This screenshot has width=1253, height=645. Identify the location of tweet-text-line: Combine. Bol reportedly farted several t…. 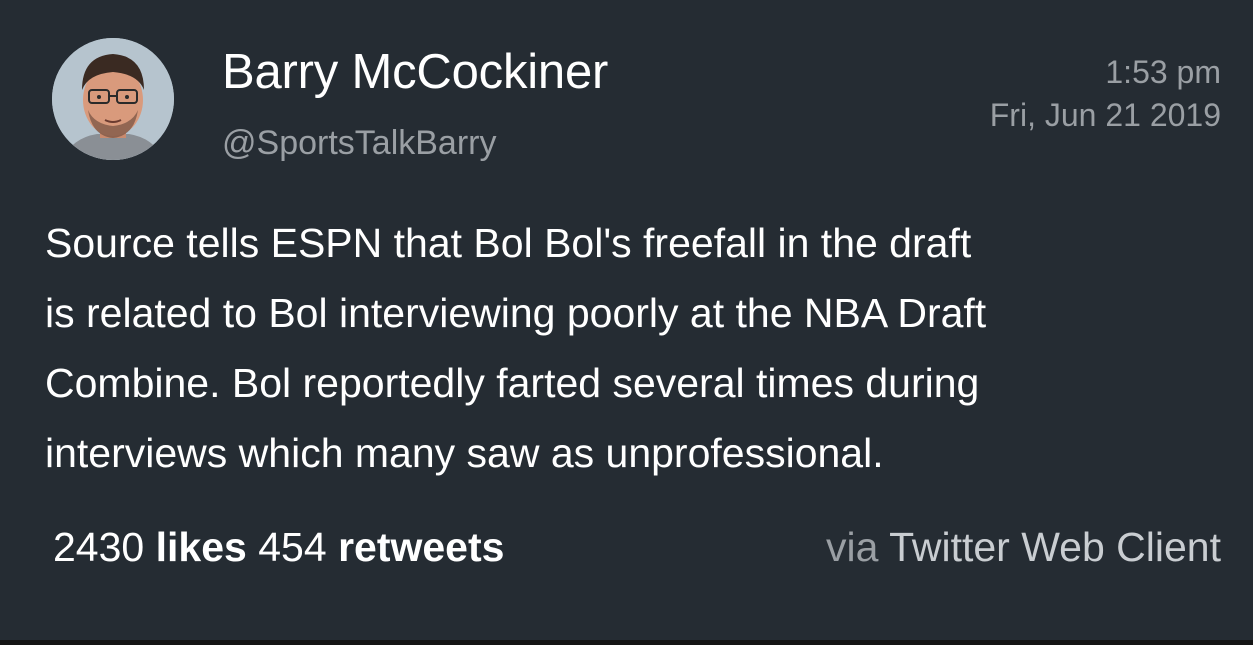
(512, 383).